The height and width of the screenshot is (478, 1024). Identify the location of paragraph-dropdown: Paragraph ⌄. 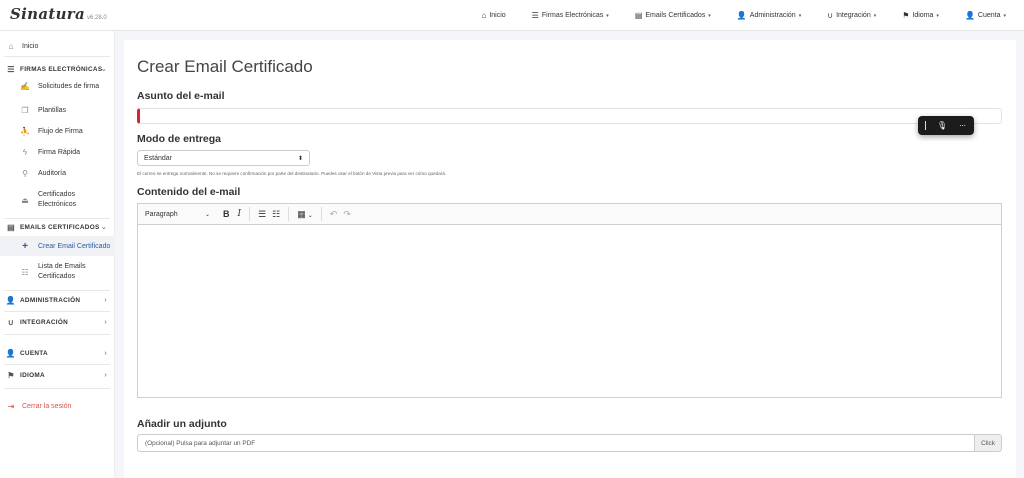
(176, 214).